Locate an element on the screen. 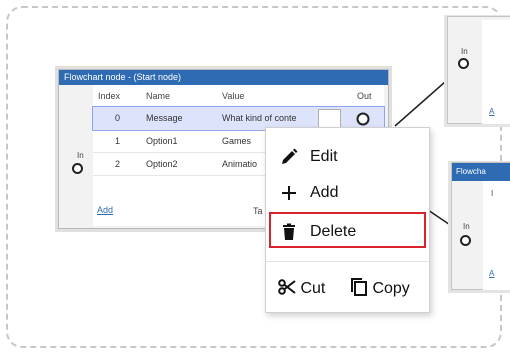  truncated-label: Ta is located at coordinates (258, 211).